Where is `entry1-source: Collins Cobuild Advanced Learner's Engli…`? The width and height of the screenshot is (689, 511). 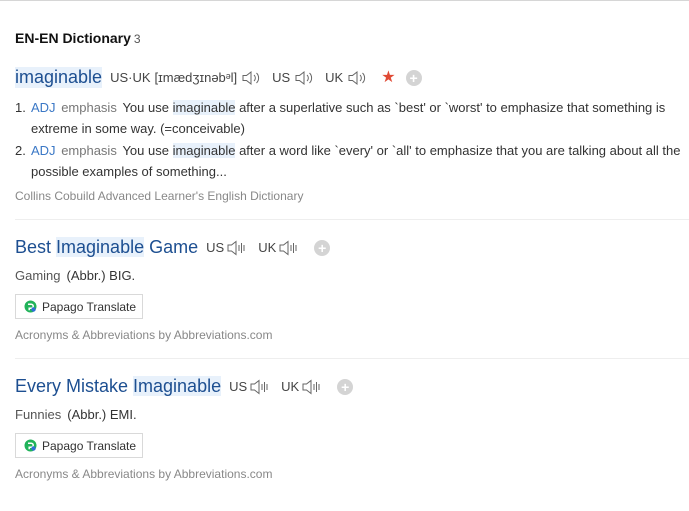 entry1-source: Collins Cobuild Advanced Learner's Engli… is located at coordinates (159, 196).